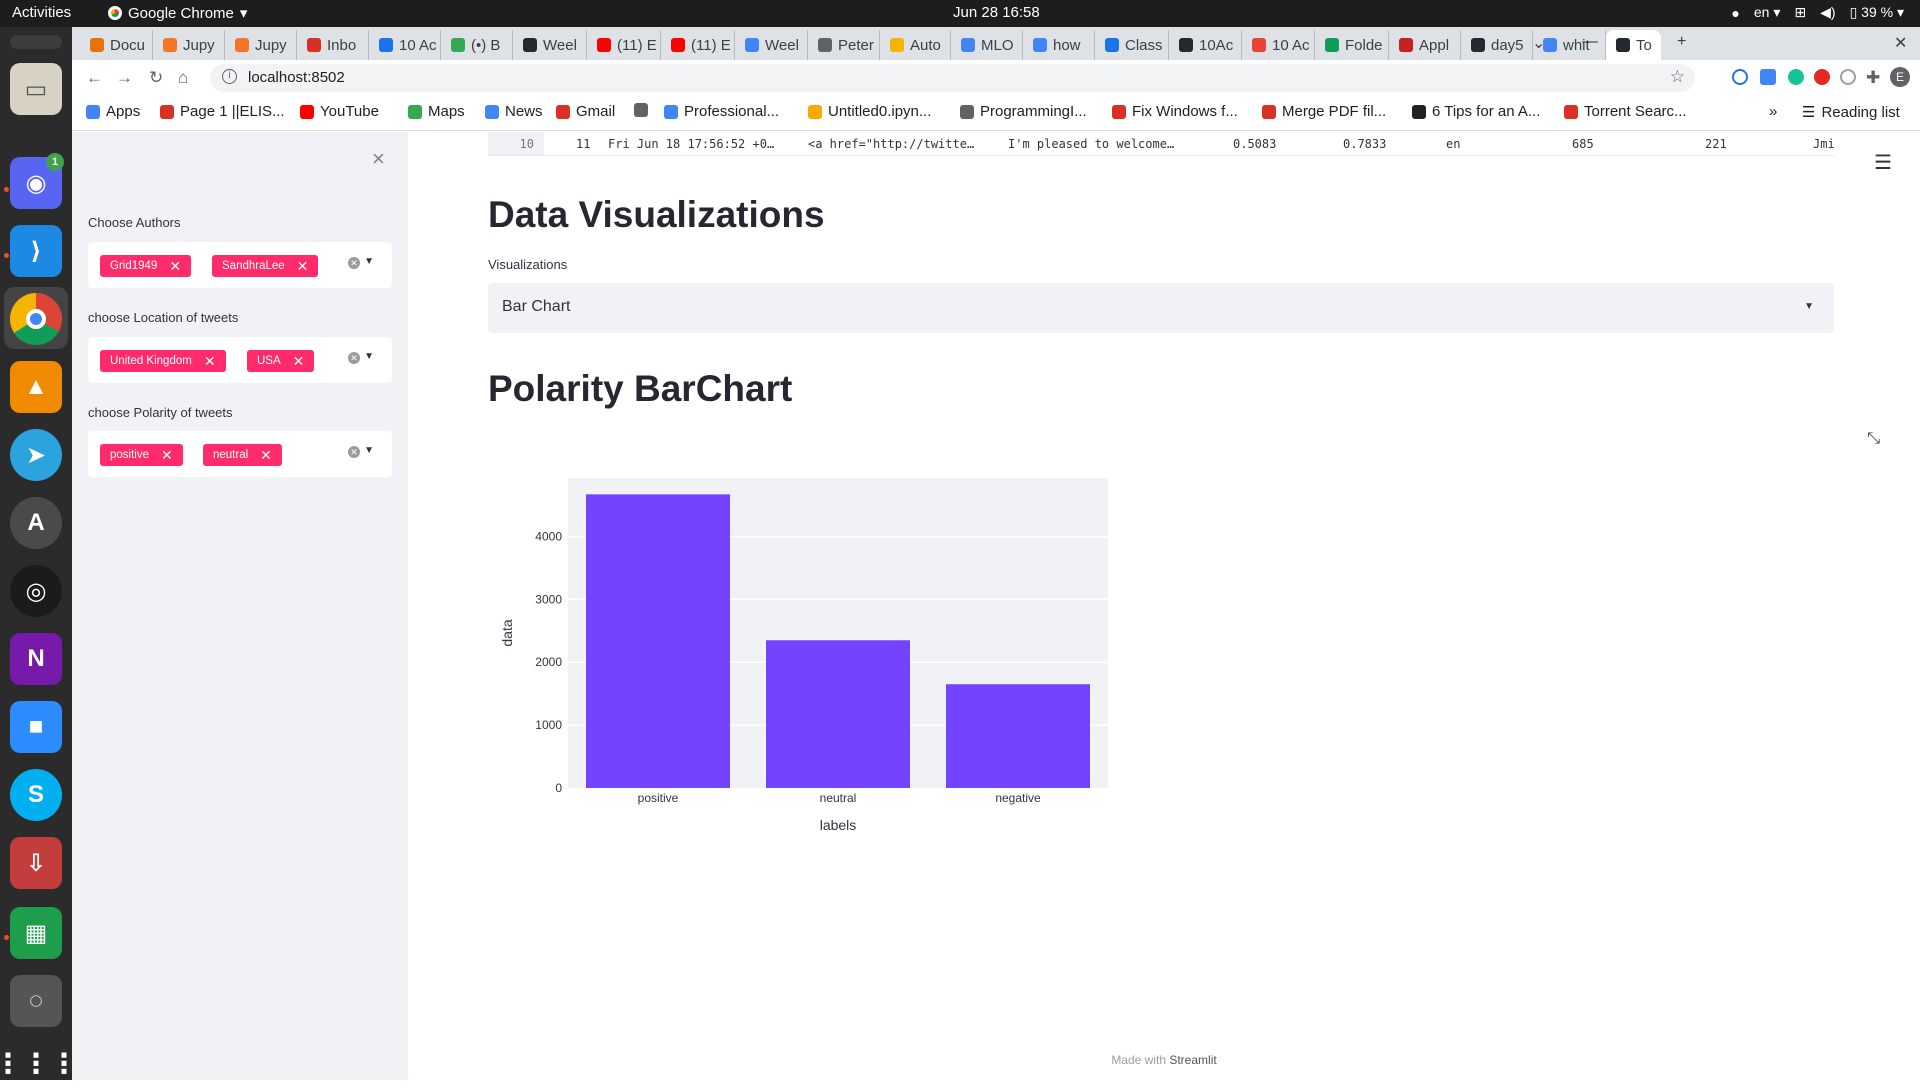 The image size is (1920, 1089). What do you see at coordinates (36, 89) in the screenshot?
I see `files-icon: ▭` at bounding box center [36, 89].